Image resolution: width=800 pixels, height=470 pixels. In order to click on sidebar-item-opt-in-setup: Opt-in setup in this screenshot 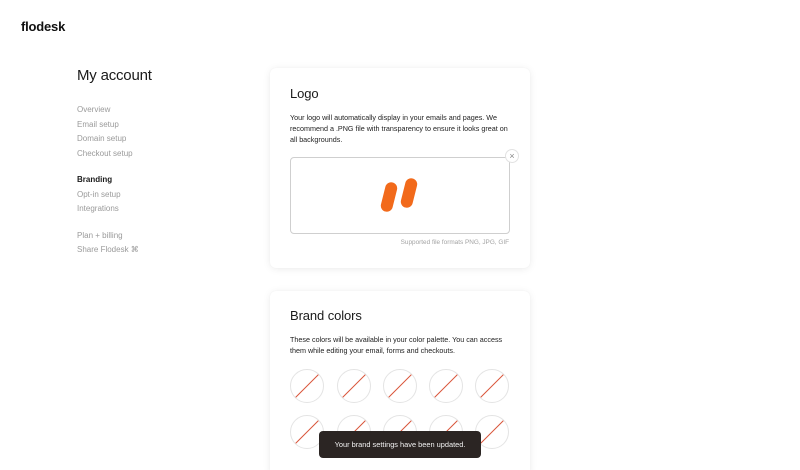, I will do `click(152, 195)`.